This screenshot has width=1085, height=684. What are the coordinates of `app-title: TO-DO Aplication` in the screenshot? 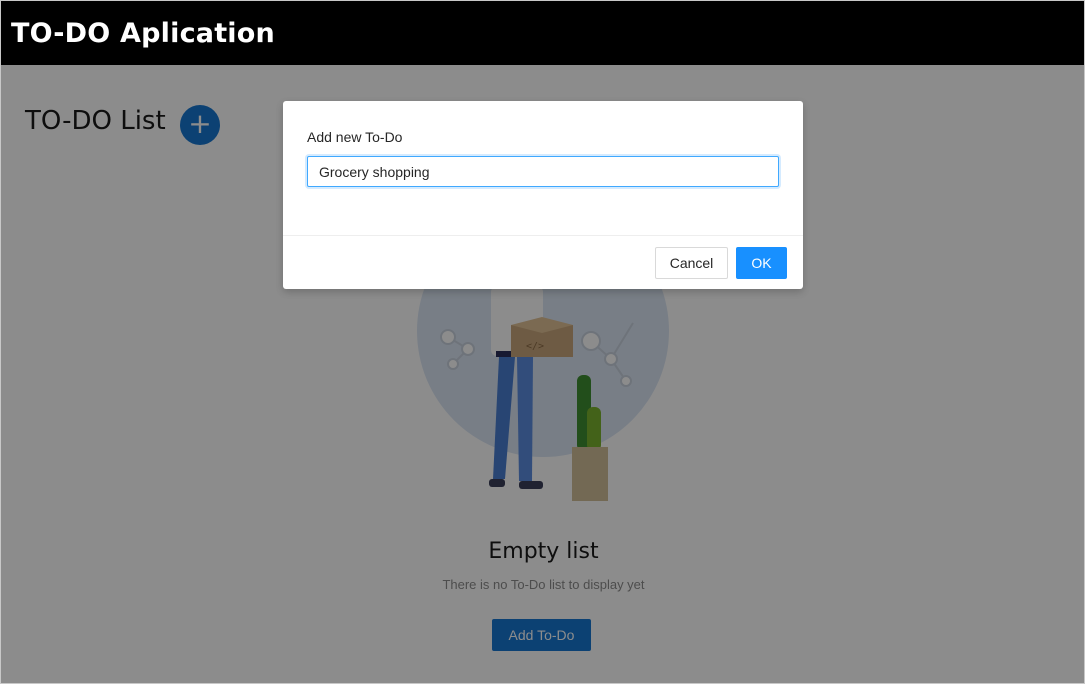 It's located at (143, 33).